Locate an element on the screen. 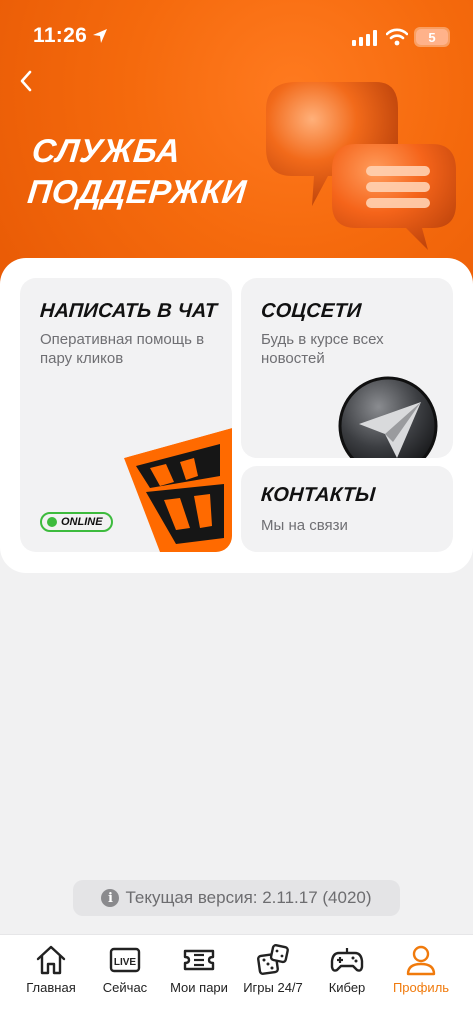 This screenshot has width=473, height=1024. chat-card-title: НАПИСАТЬ В ЧАТ is located at coordinates (128, 311).